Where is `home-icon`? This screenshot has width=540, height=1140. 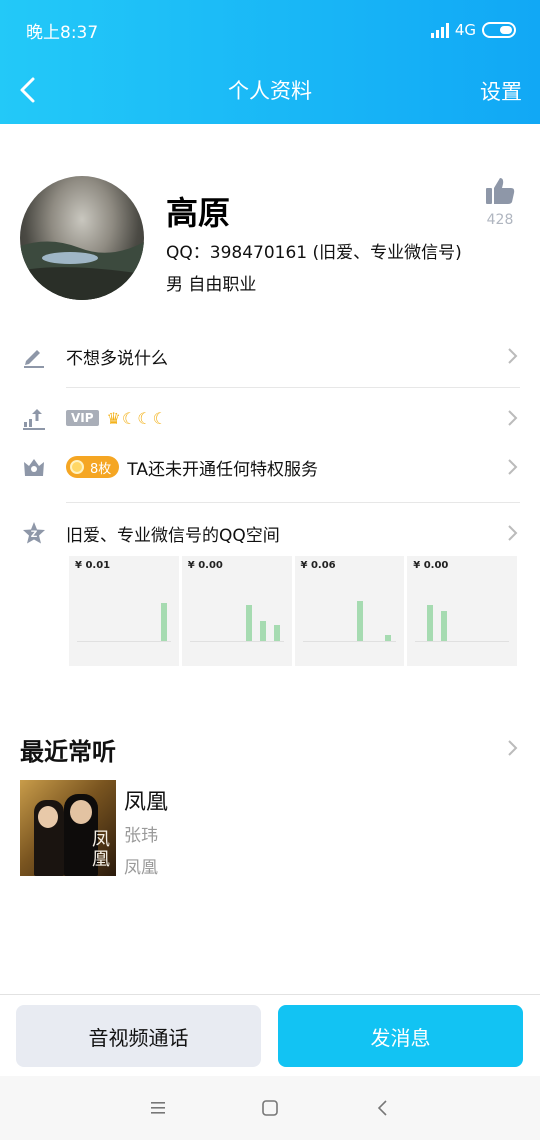 home-icon is located at coordinates (270, 1108).